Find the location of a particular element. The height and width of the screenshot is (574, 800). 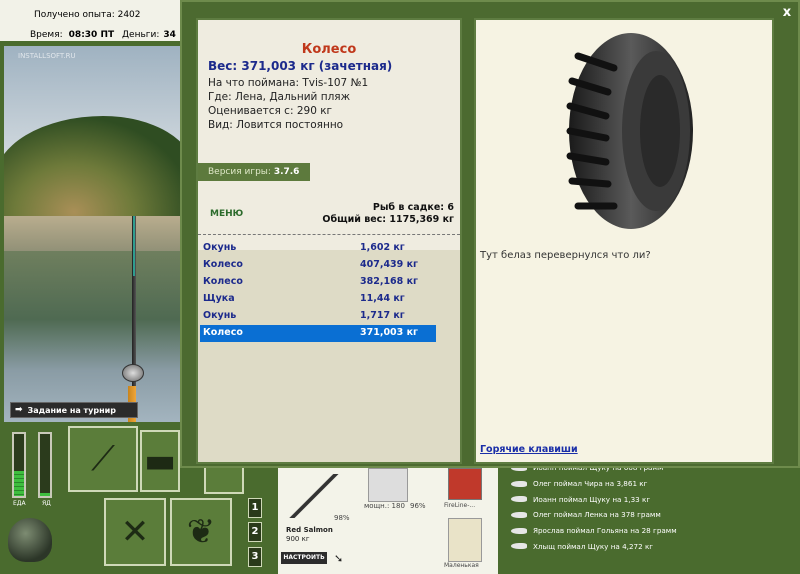

tire-image is located at coordinates (629, 131).